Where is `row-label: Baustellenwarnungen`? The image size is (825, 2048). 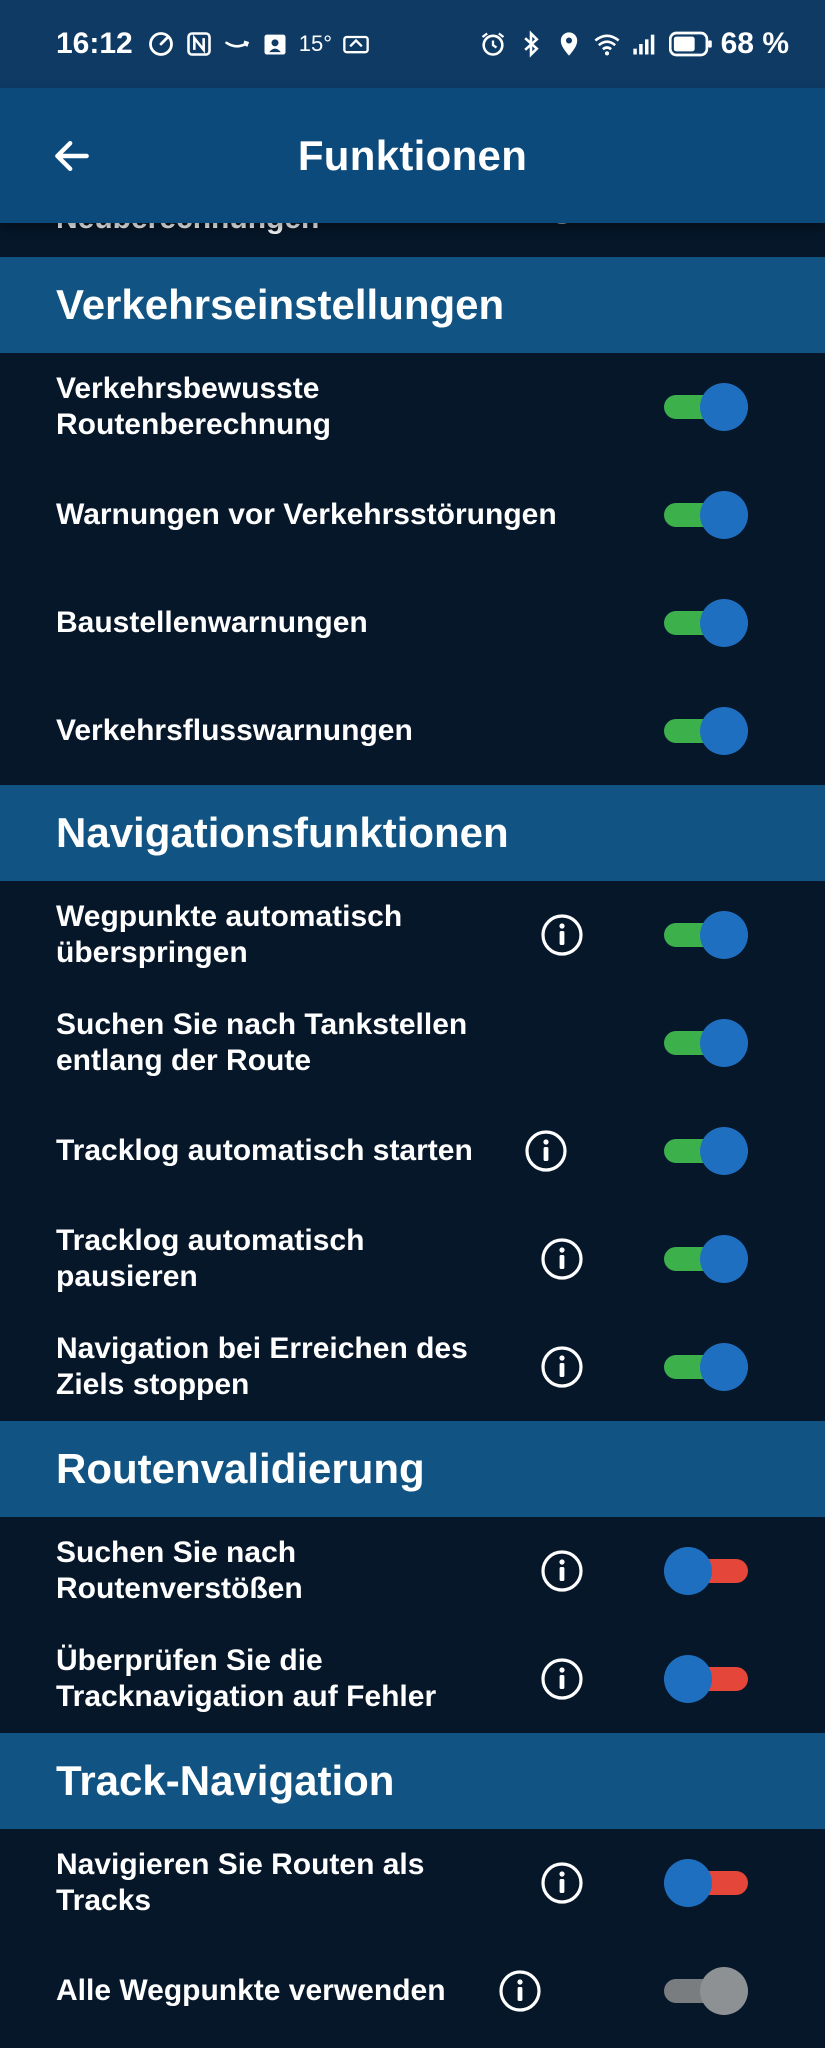 row-label: Baustellenwarnungen is located at coordinates (212, 622).